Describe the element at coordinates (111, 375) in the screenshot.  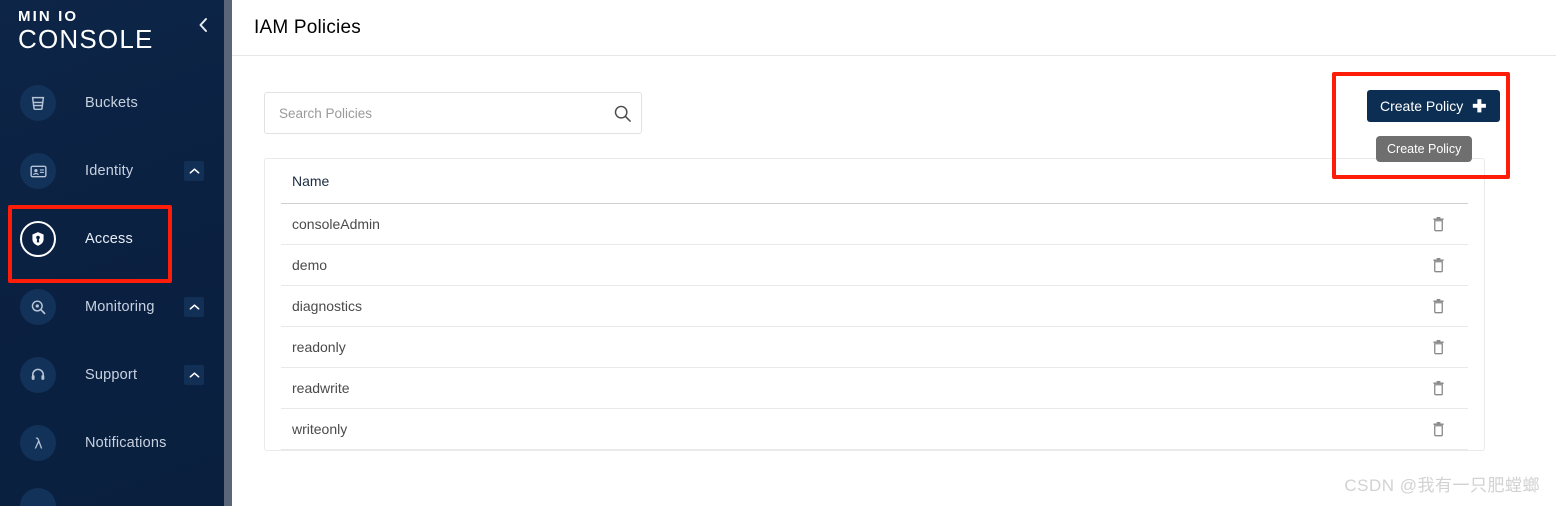
I see `sidebar-item-label: Support` at that location.